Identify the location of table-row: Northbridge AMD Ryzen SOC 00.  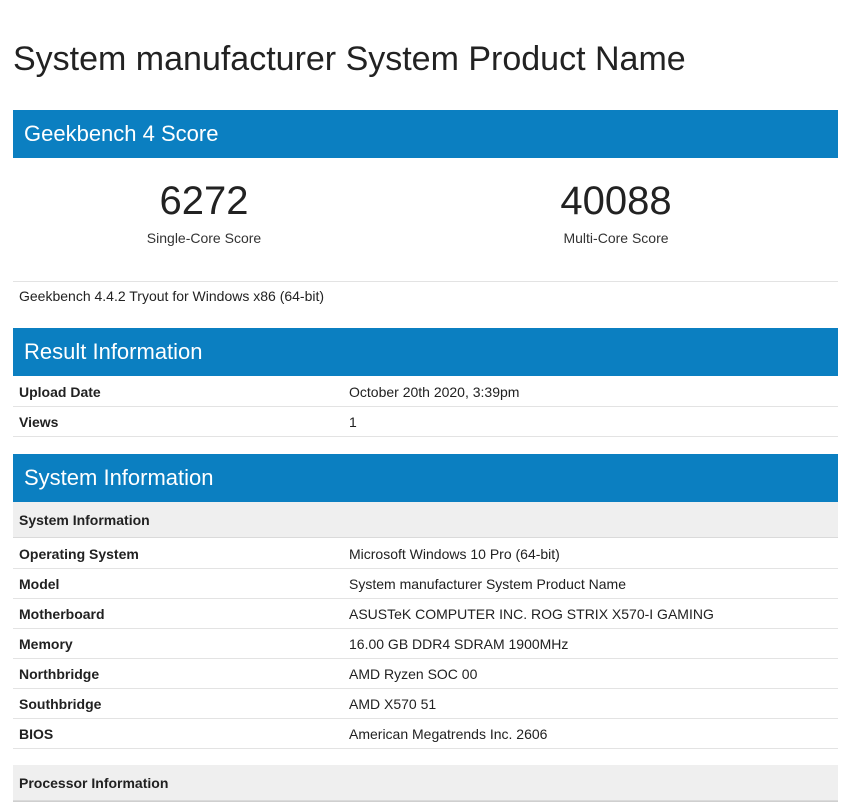
(425, 673).